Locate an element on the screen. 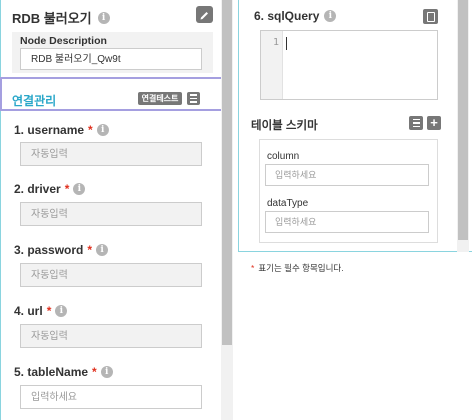 This screenshot has width=472, height=420. datatype-input: 입력하세요 is located at coordinates (347, 222).